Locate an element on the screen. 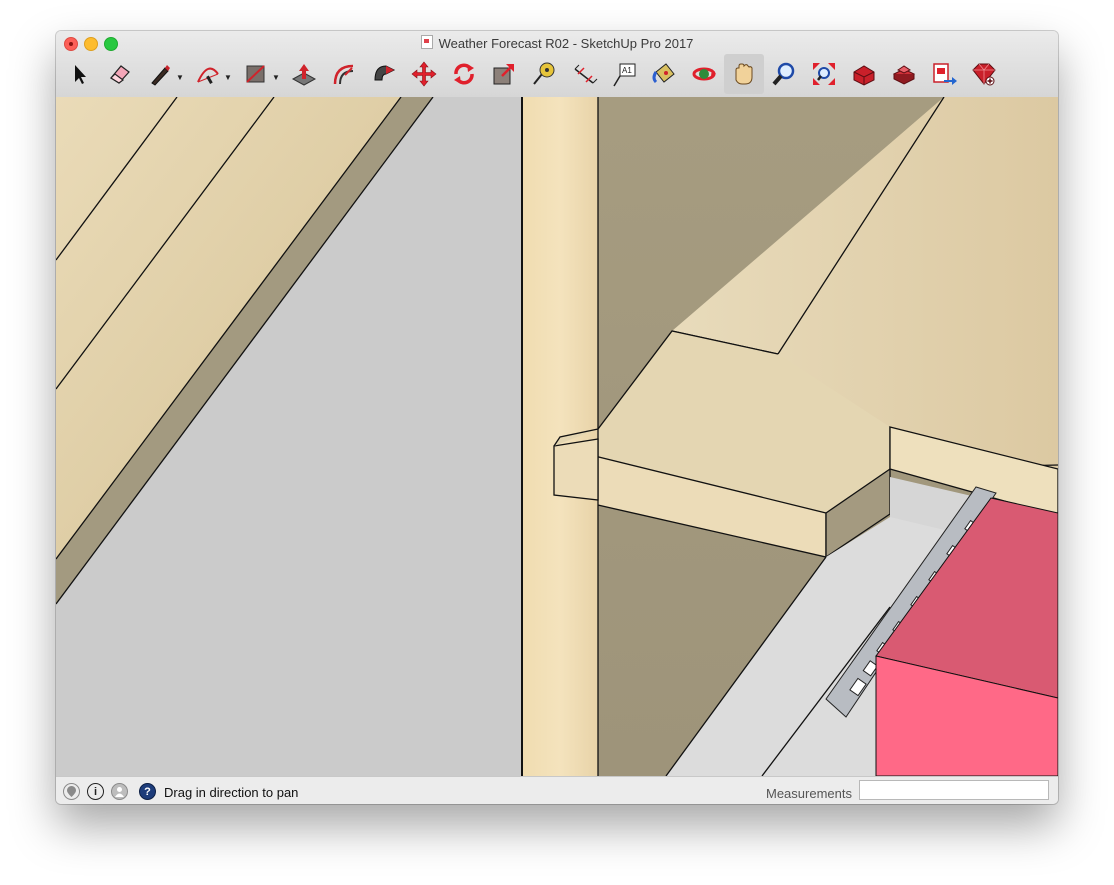 The width and height of the screenshot is (1114, 885). orbit-icon is located at coordinates (704, 74).